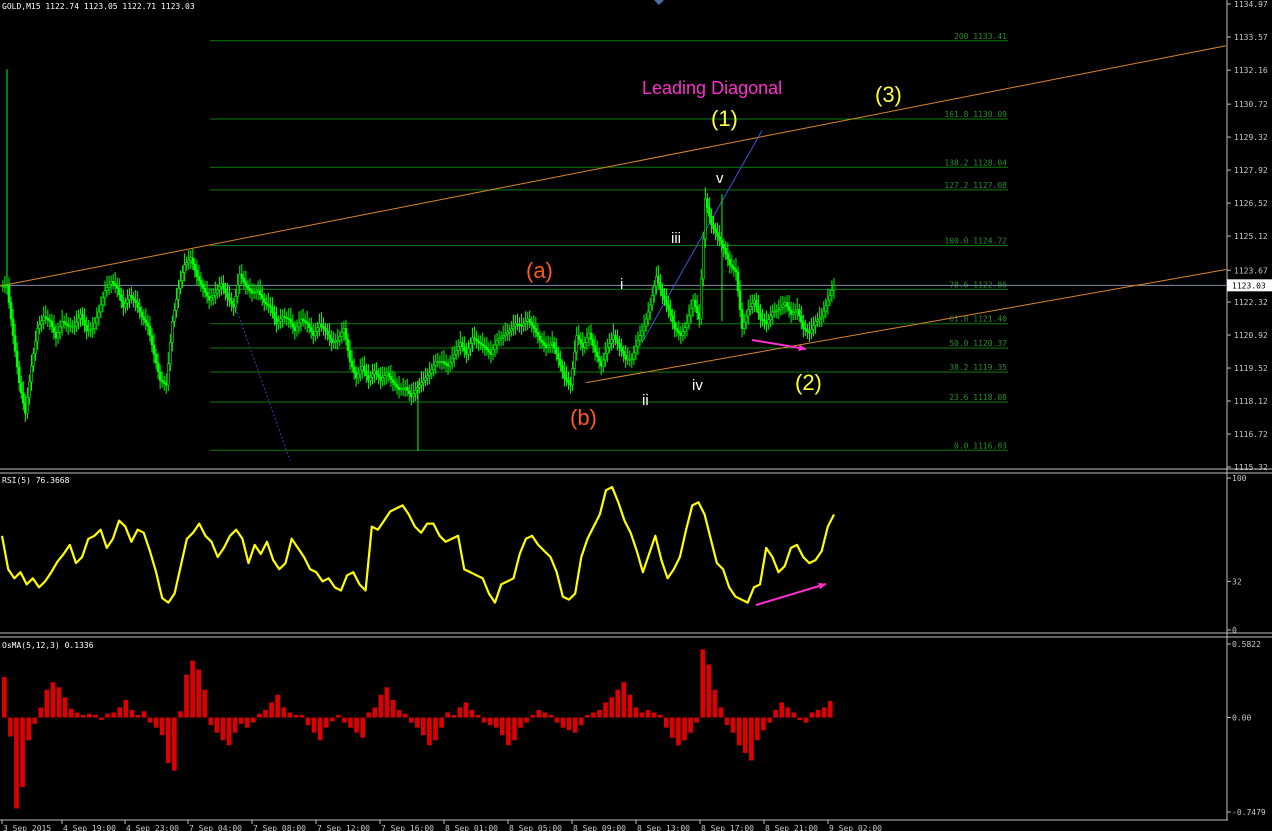  I want to click on scroll-marker-icon, so click(659, 2).